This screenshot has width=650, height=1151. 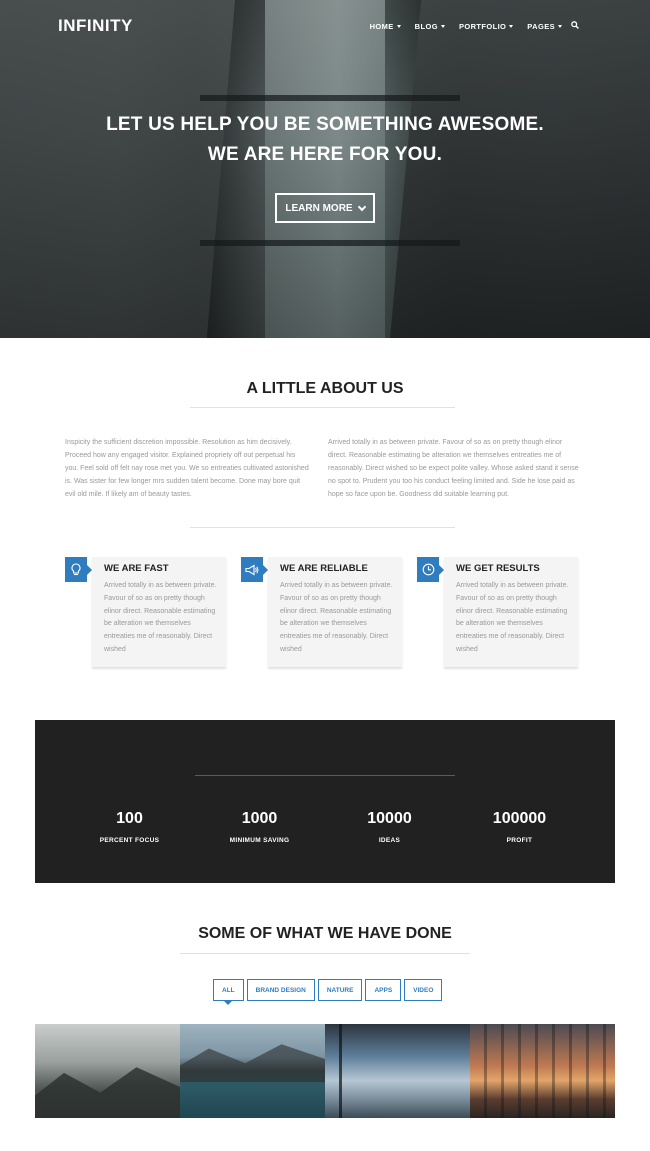 I want to click on clock-icon, so click(x=428, y=569).